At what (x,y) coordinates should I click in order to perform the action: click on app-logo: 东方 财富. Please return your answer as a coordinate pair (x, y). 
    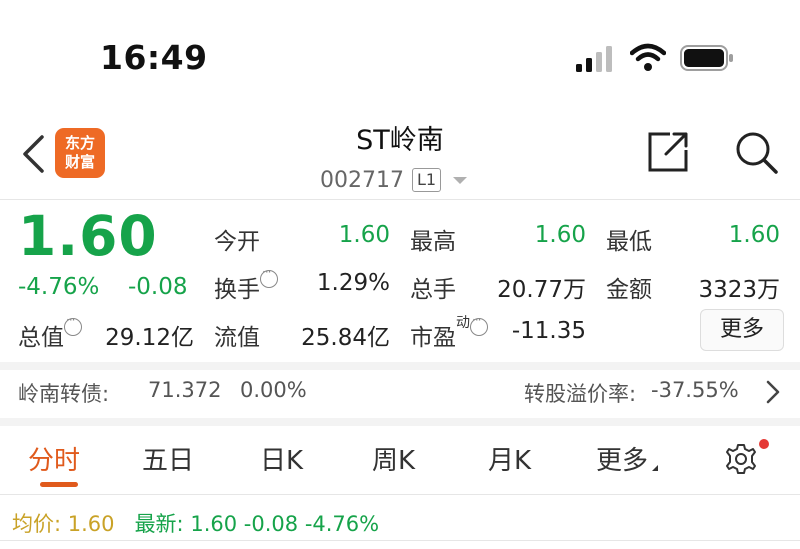
    Looking at the image, I should click on (80, 153).